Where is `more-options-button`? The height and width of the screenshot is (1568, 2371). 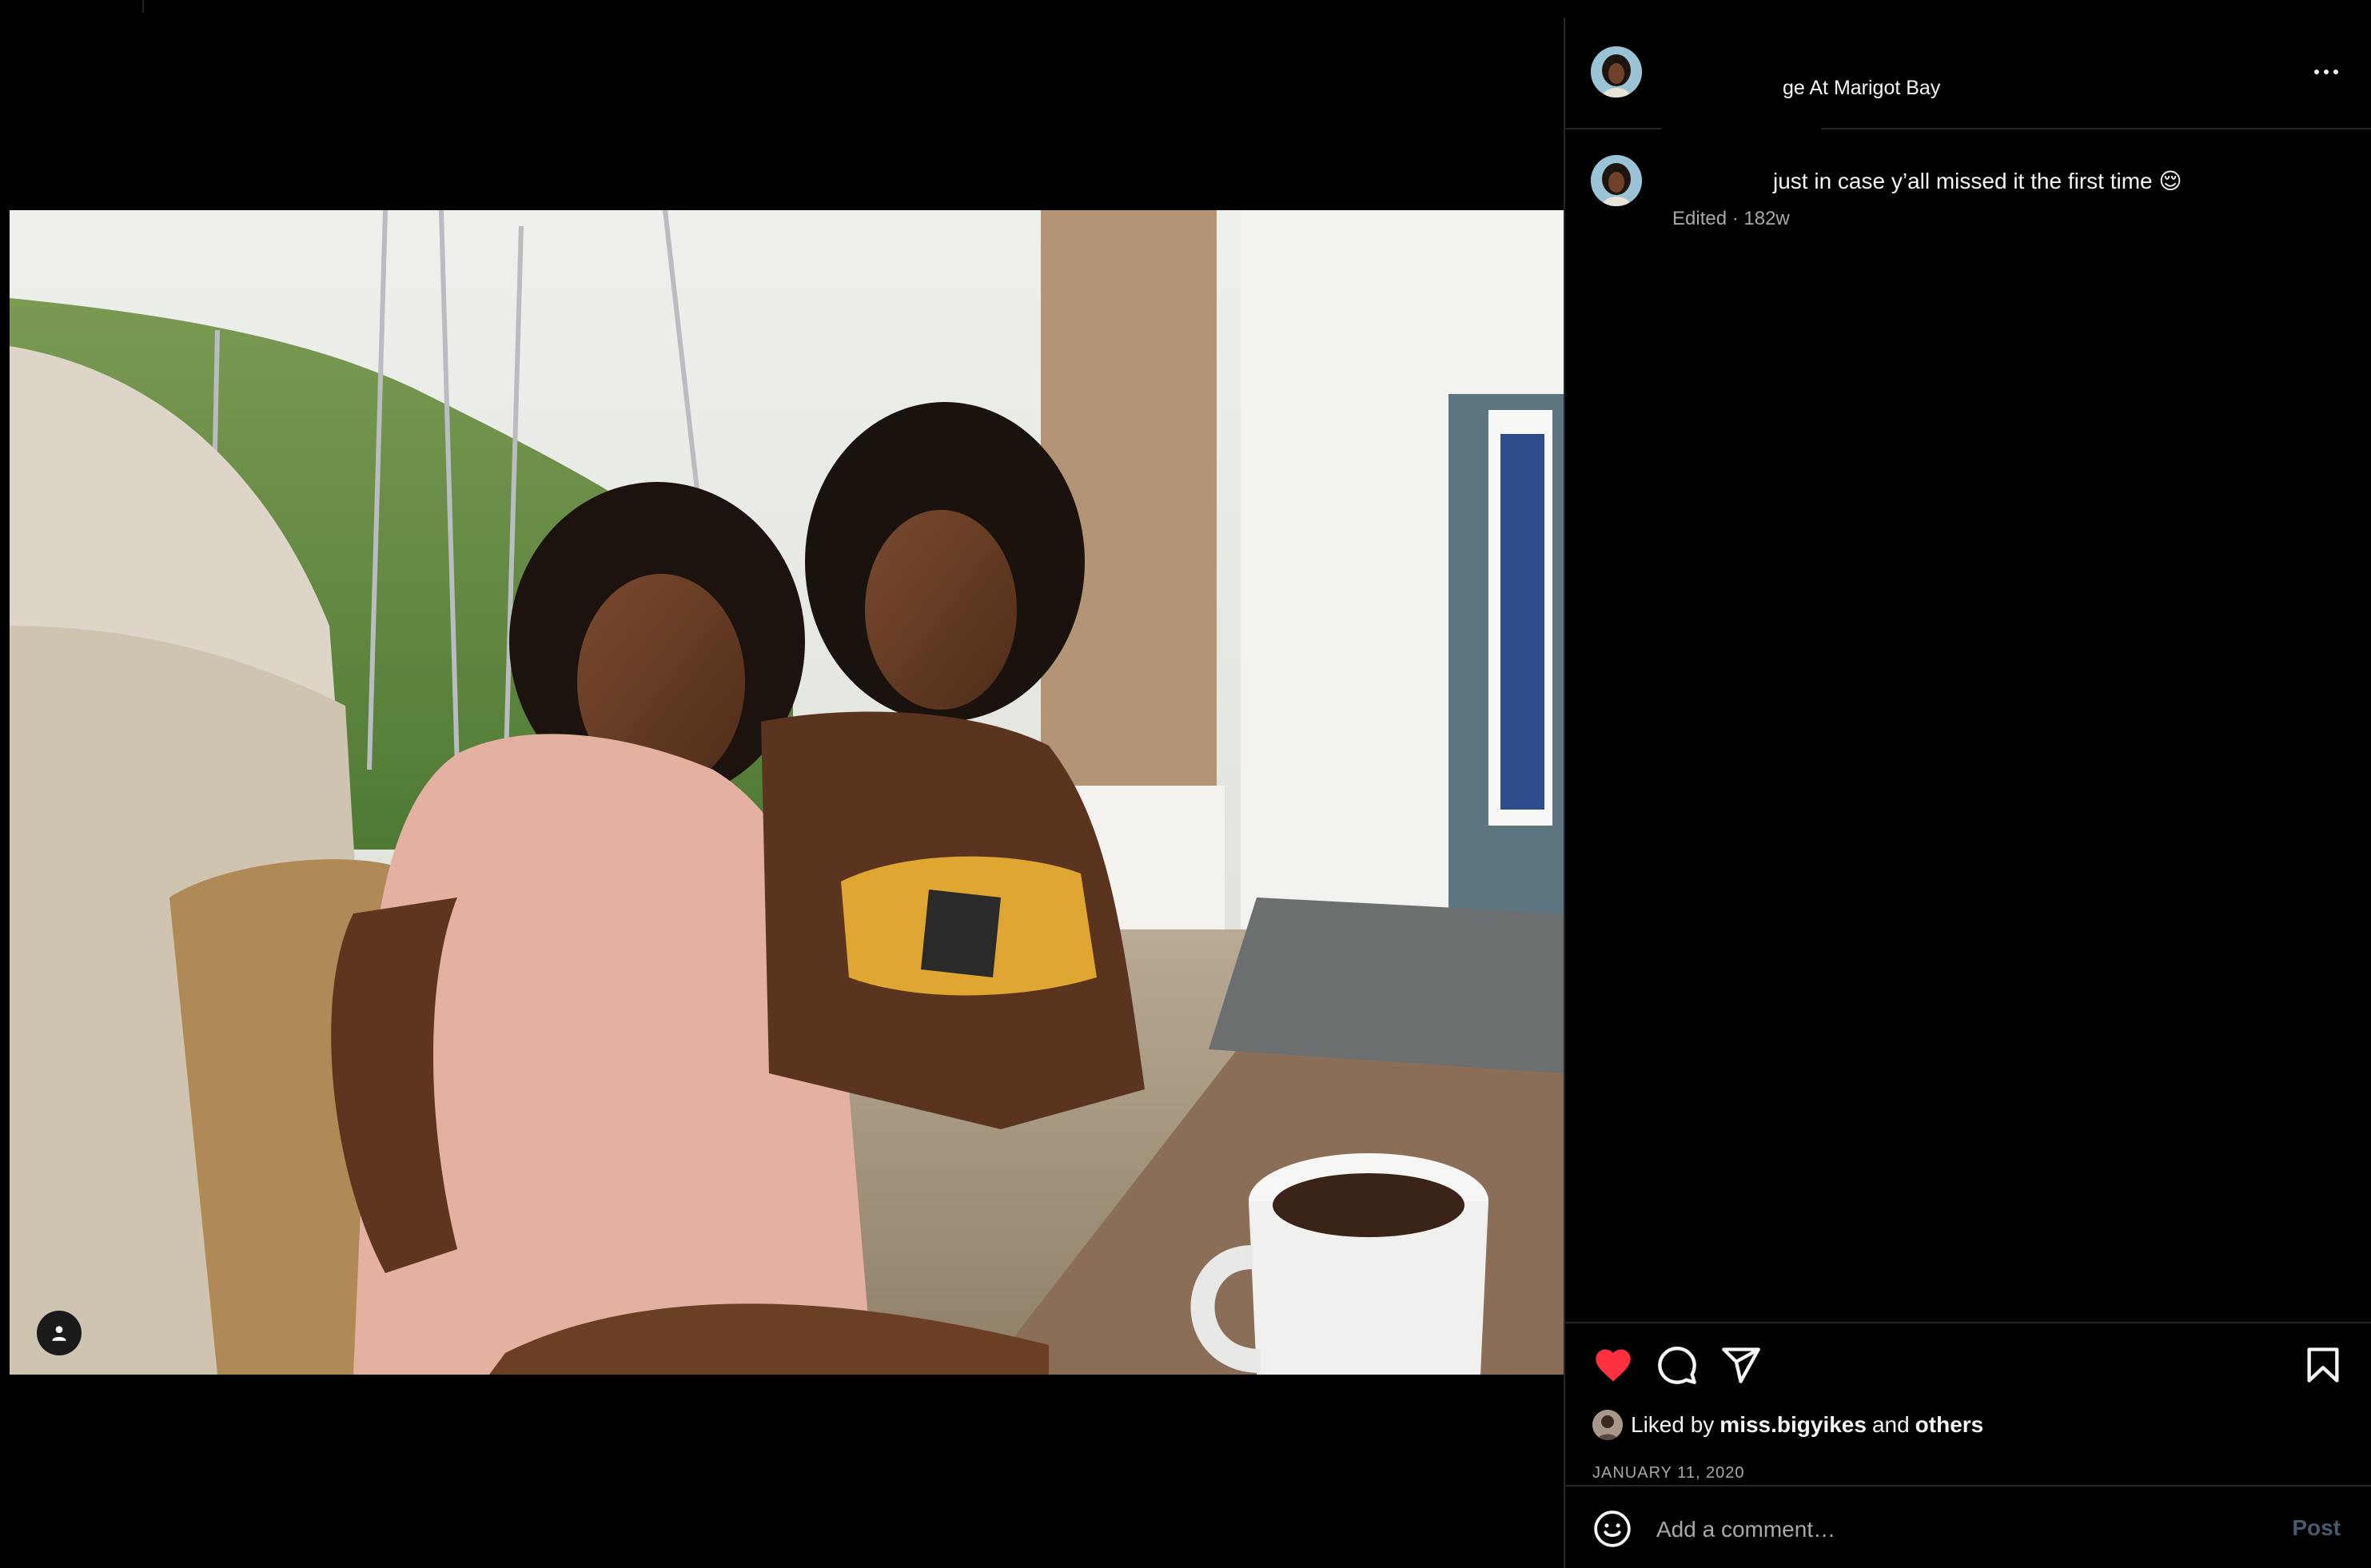 more-options-button is located at coordinates (2326, 72).